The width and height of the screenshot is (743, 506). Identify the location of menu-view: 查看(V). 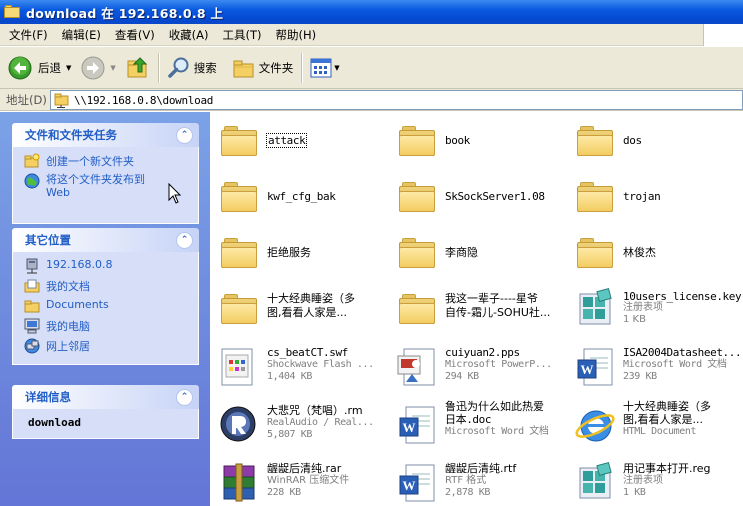
(135, 35).